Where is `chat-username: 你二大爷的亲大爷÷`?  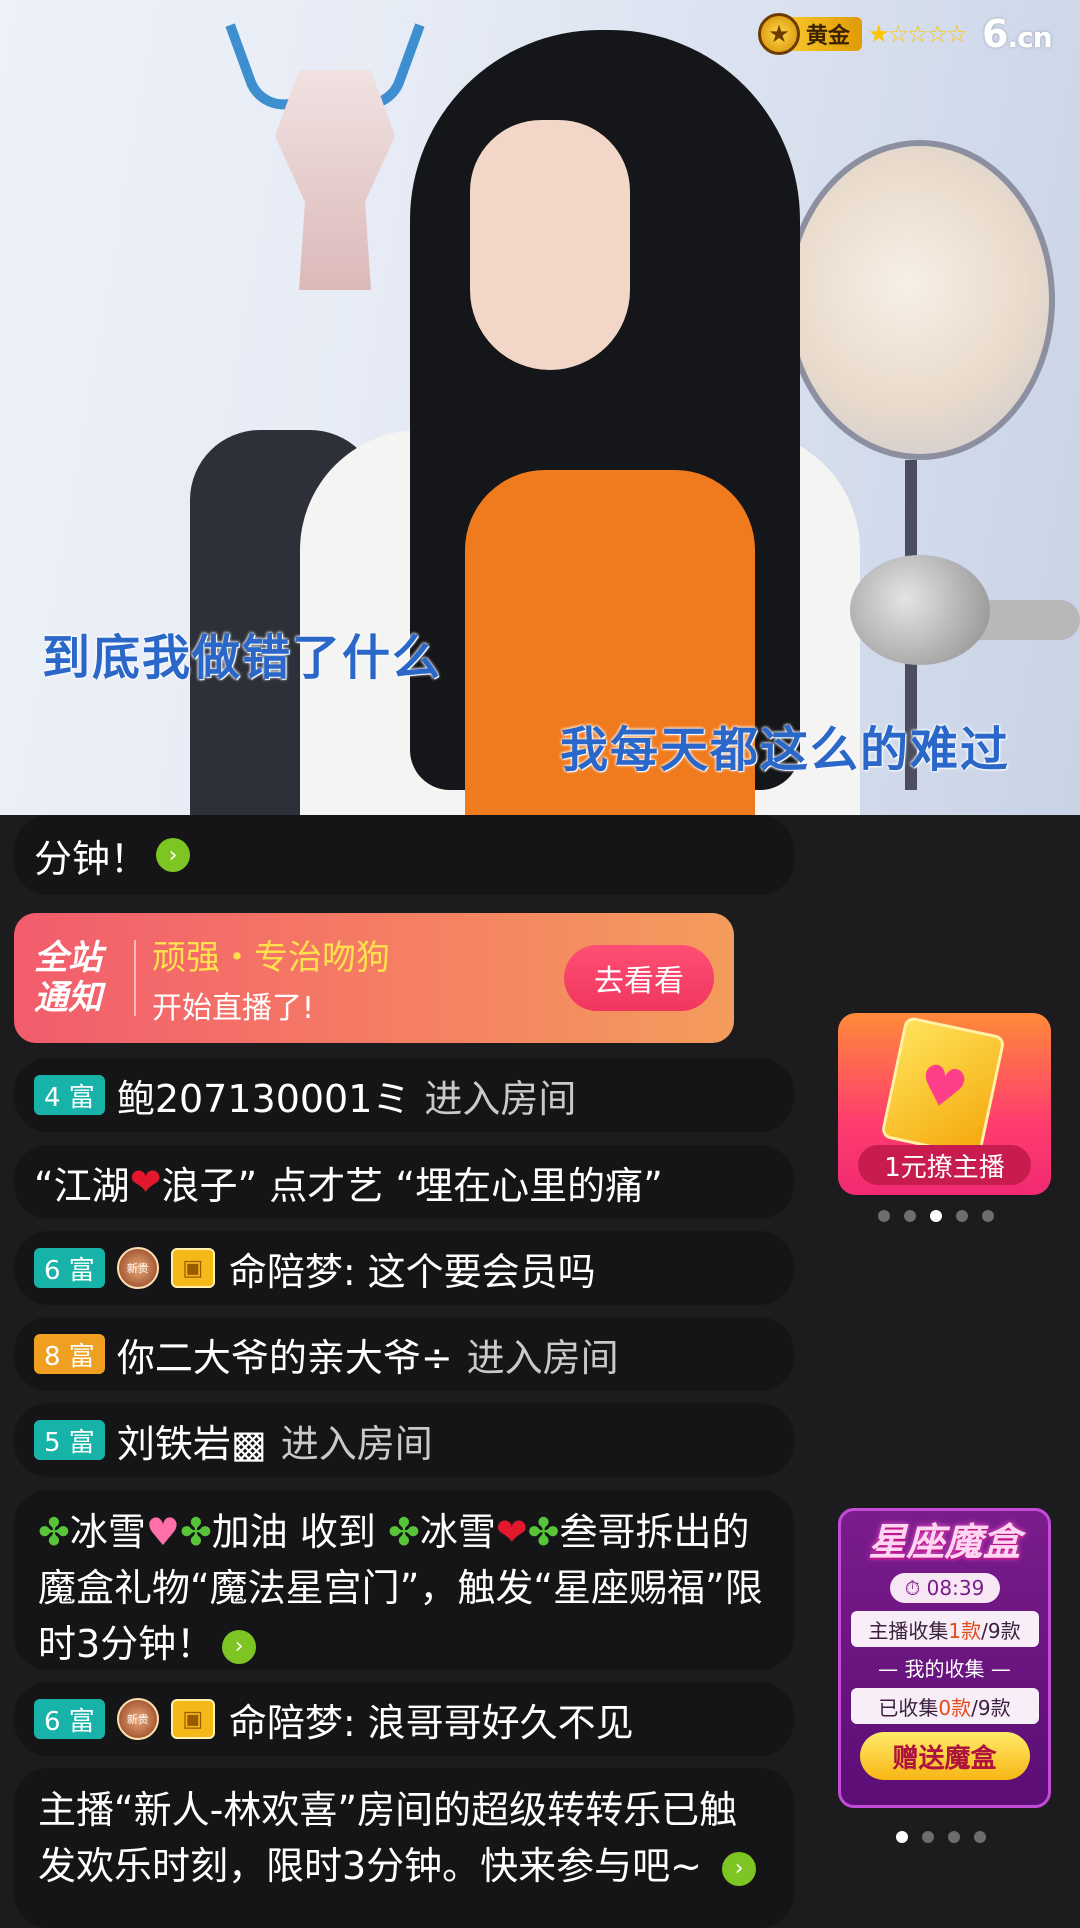 chat-username: 你二大爷的亲大爷÷ is located at coordinates (285, 1354).